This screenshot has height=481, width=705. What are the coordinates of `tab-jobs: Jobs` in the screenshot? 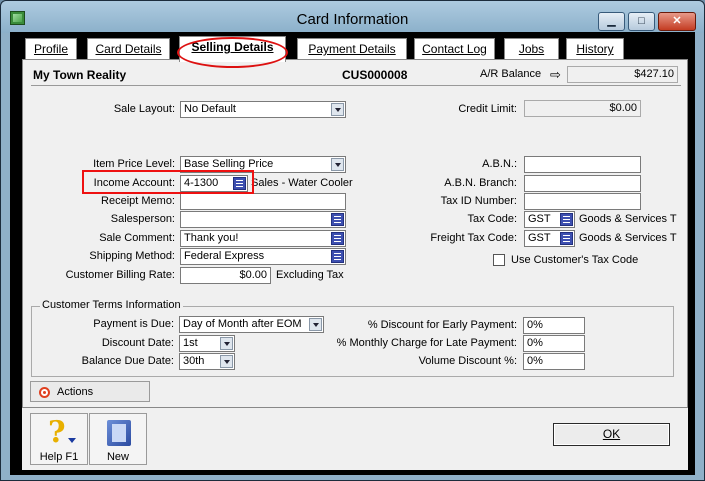 It's located at (531, 49).